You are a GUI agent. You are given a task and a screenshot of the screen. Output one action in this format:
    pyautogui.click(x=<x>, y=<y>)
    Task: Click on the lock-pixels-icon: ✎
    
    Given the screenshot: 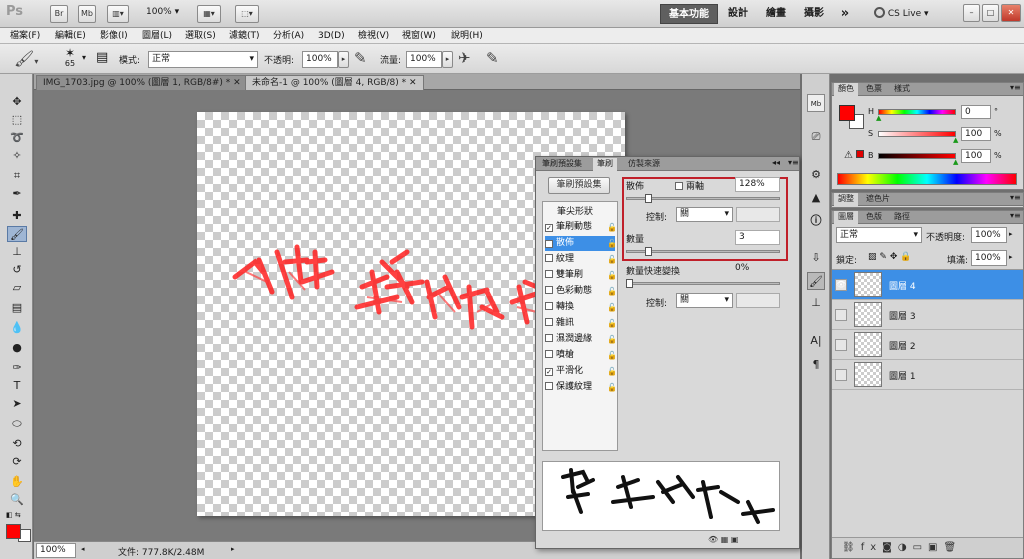 What is the action you would take?
    pyautogui.click(x=883, y=257)
    